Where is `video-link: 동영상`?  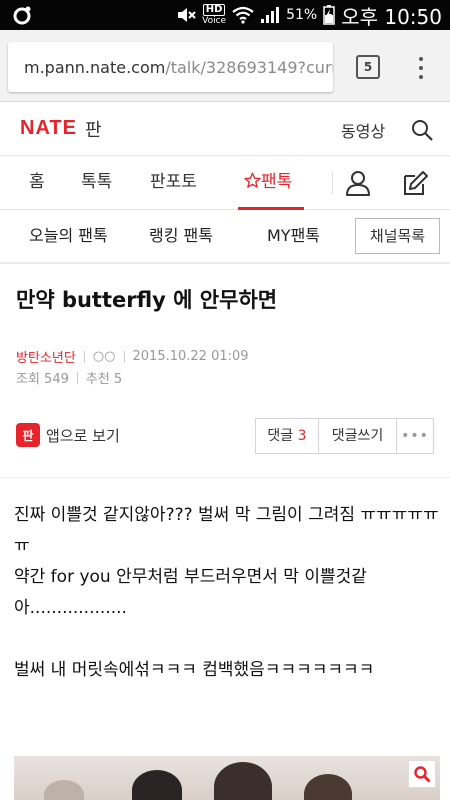 video-link: 동영상 is located at coordinates (363, 130).